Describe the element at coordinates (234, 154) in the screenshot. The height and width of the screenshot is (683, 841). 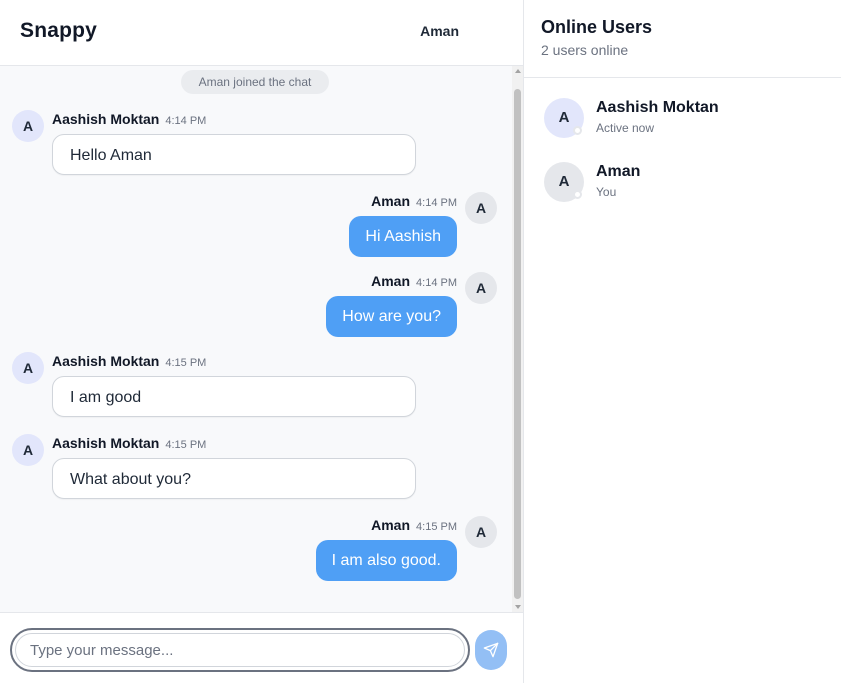
I see `message-bubble: Hello Aman` at that location.